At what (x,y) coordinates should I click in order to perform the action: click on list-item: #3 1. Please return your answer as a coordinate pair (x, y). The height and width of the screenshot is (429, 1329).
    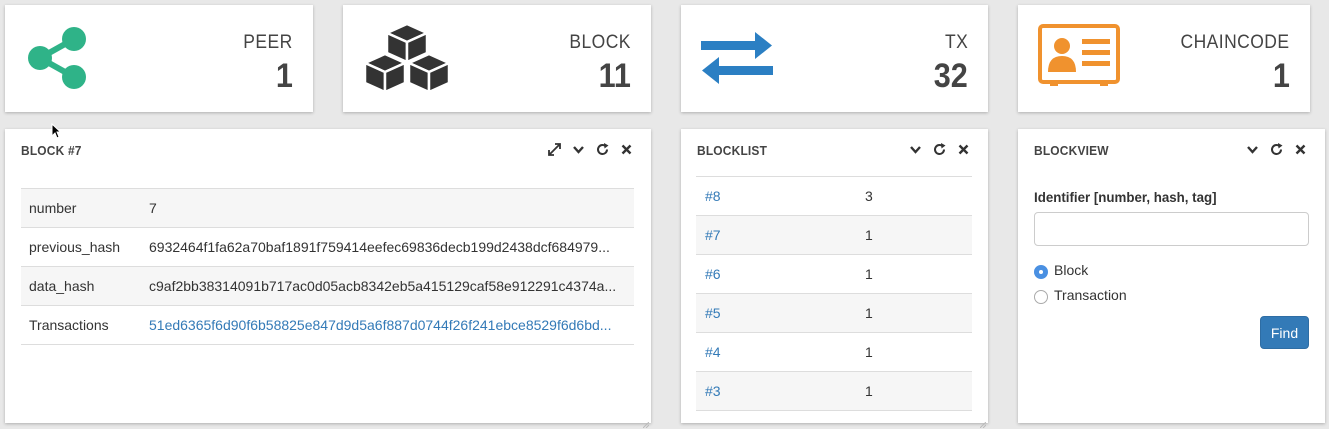
    Looking at the image, I should click on (834, 391).